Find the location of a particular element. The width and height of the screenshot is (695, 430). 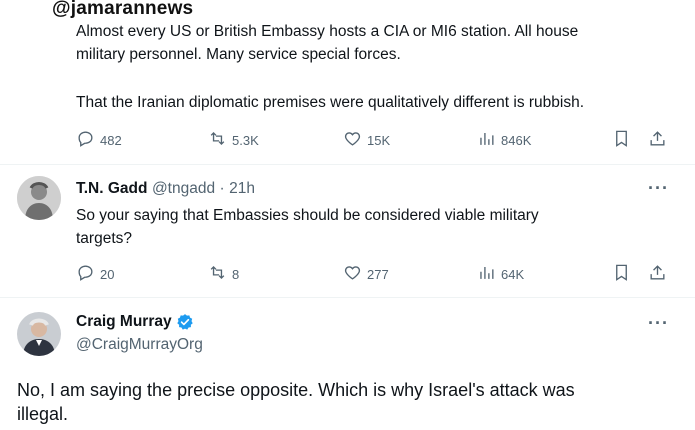

tweet-header: T.N. Gadd @tngadd · 21h is located at coordinates (165, 189).